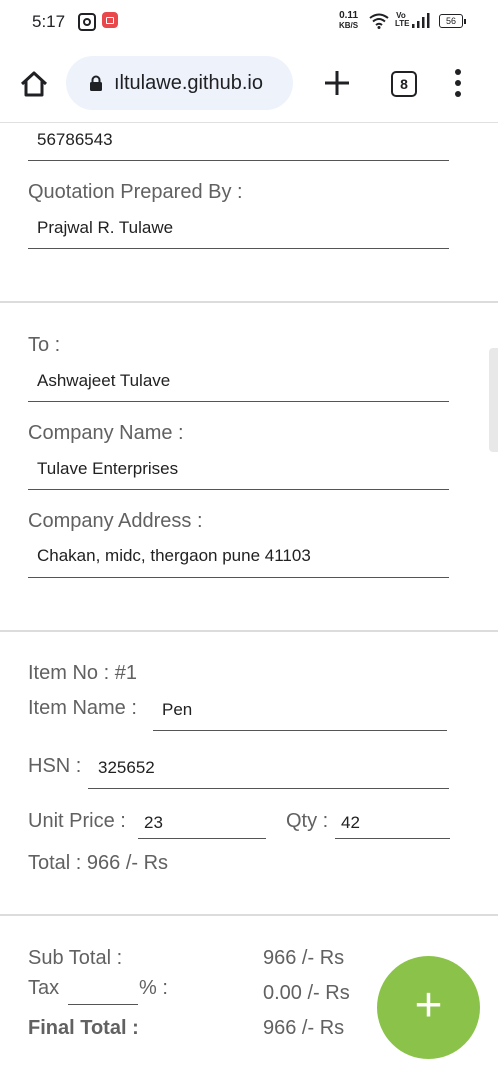 The width and height of the screenshot is (498, 1080). Describe the element at coordinates (135, 192) in the screenshot. I see `prepared-by-label: Quotation Prepared By :` at that location.